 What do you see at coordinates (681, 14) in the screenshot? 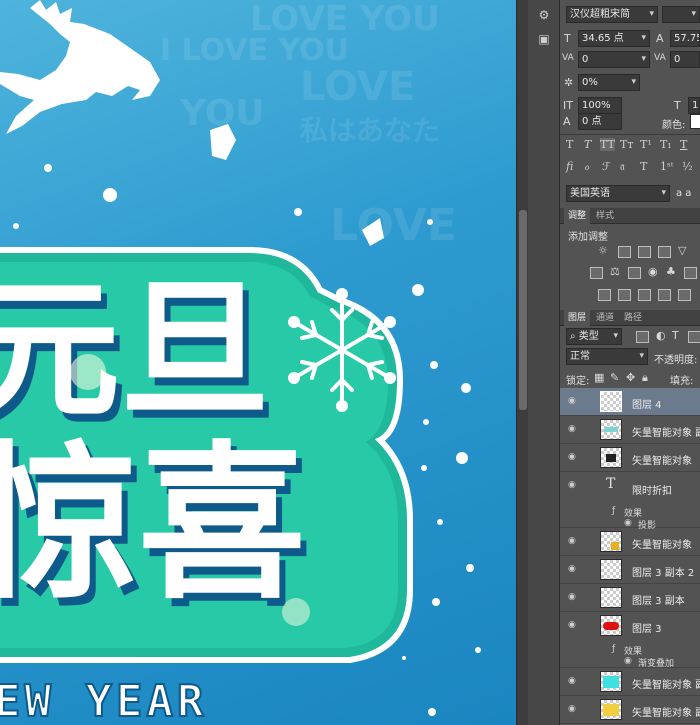
I see `font-style-select` at bounding box center [681, 14].